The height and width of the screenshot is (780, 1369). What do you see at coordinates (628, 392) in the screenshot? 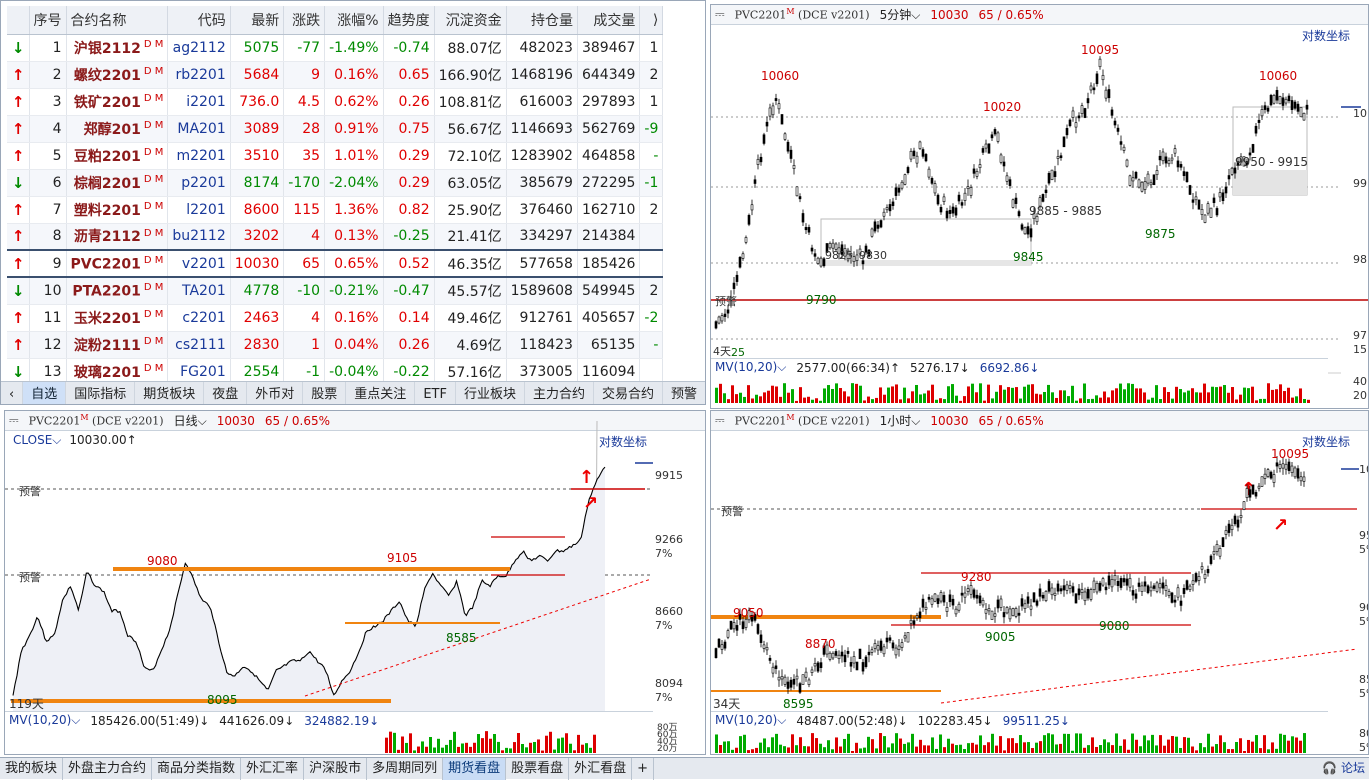
I see `tab-10: 交易合约` at bounding box center [628, 392].